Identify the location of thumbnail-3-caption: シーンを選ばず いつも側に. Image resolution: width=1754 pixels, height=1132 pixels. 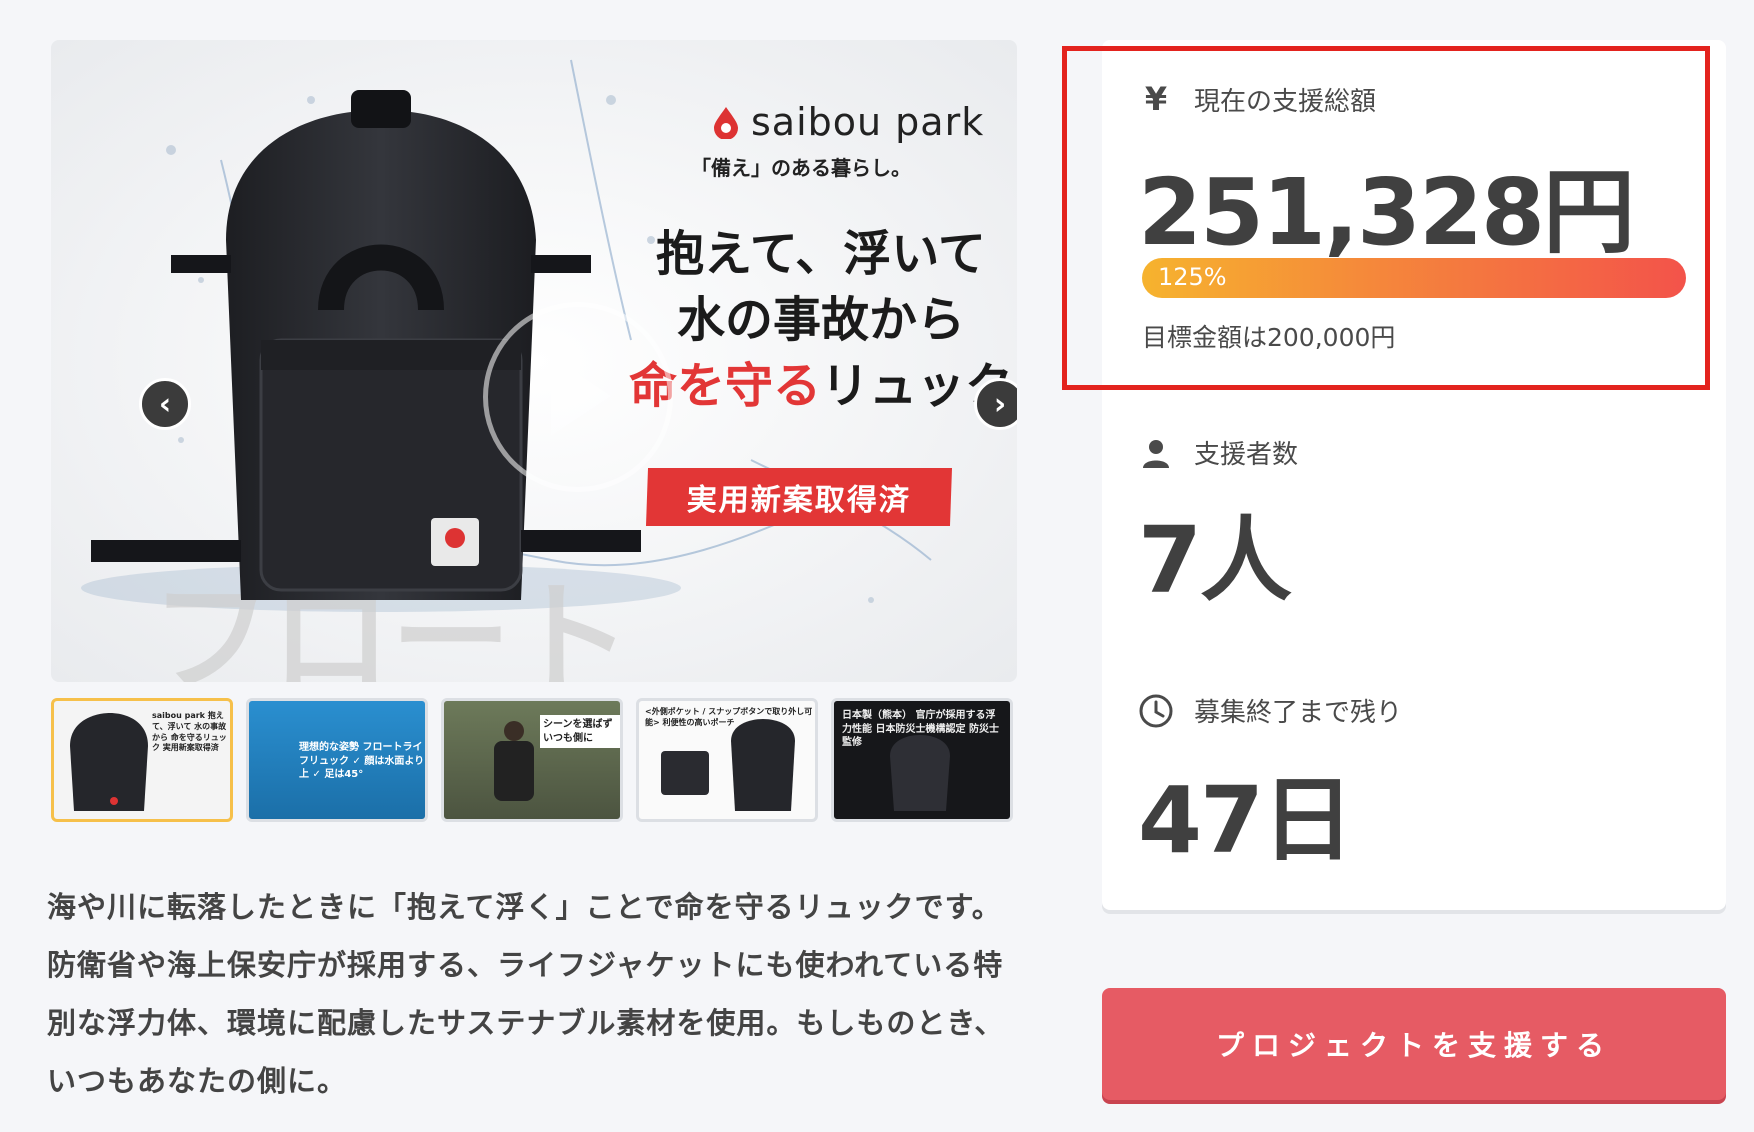
(580, 731).